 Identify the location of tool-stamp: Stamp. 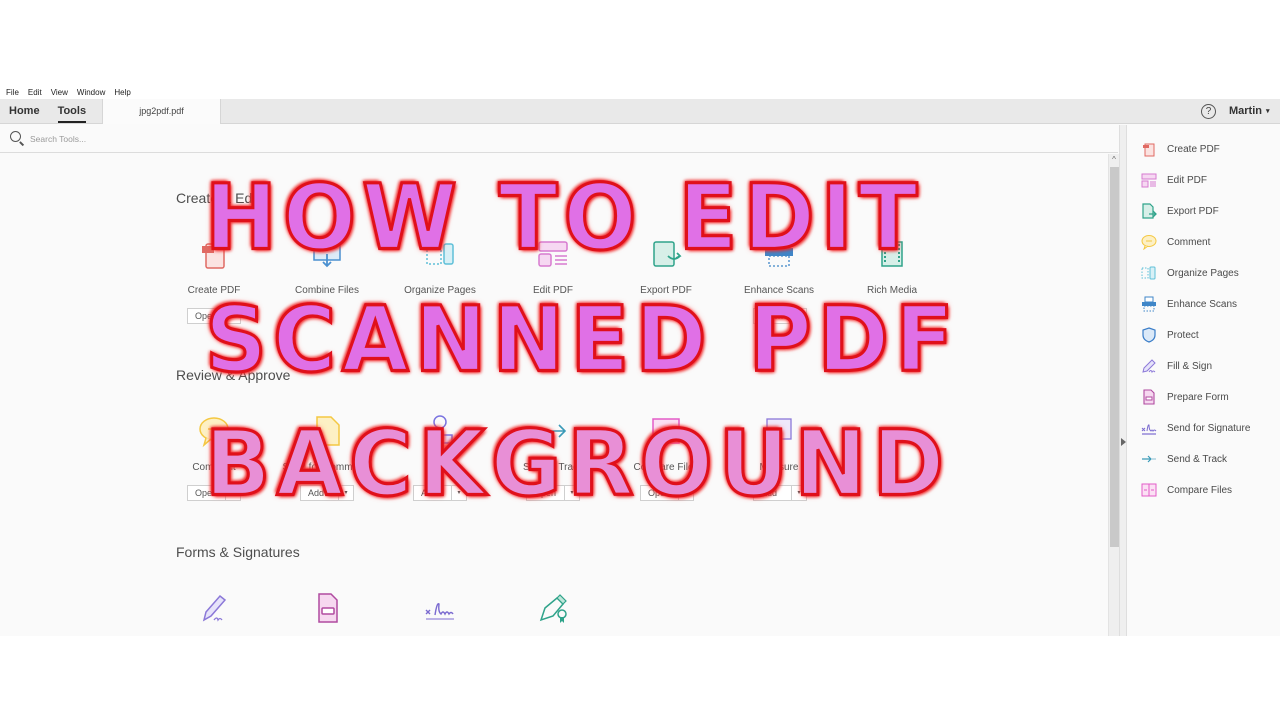
(440, 443).